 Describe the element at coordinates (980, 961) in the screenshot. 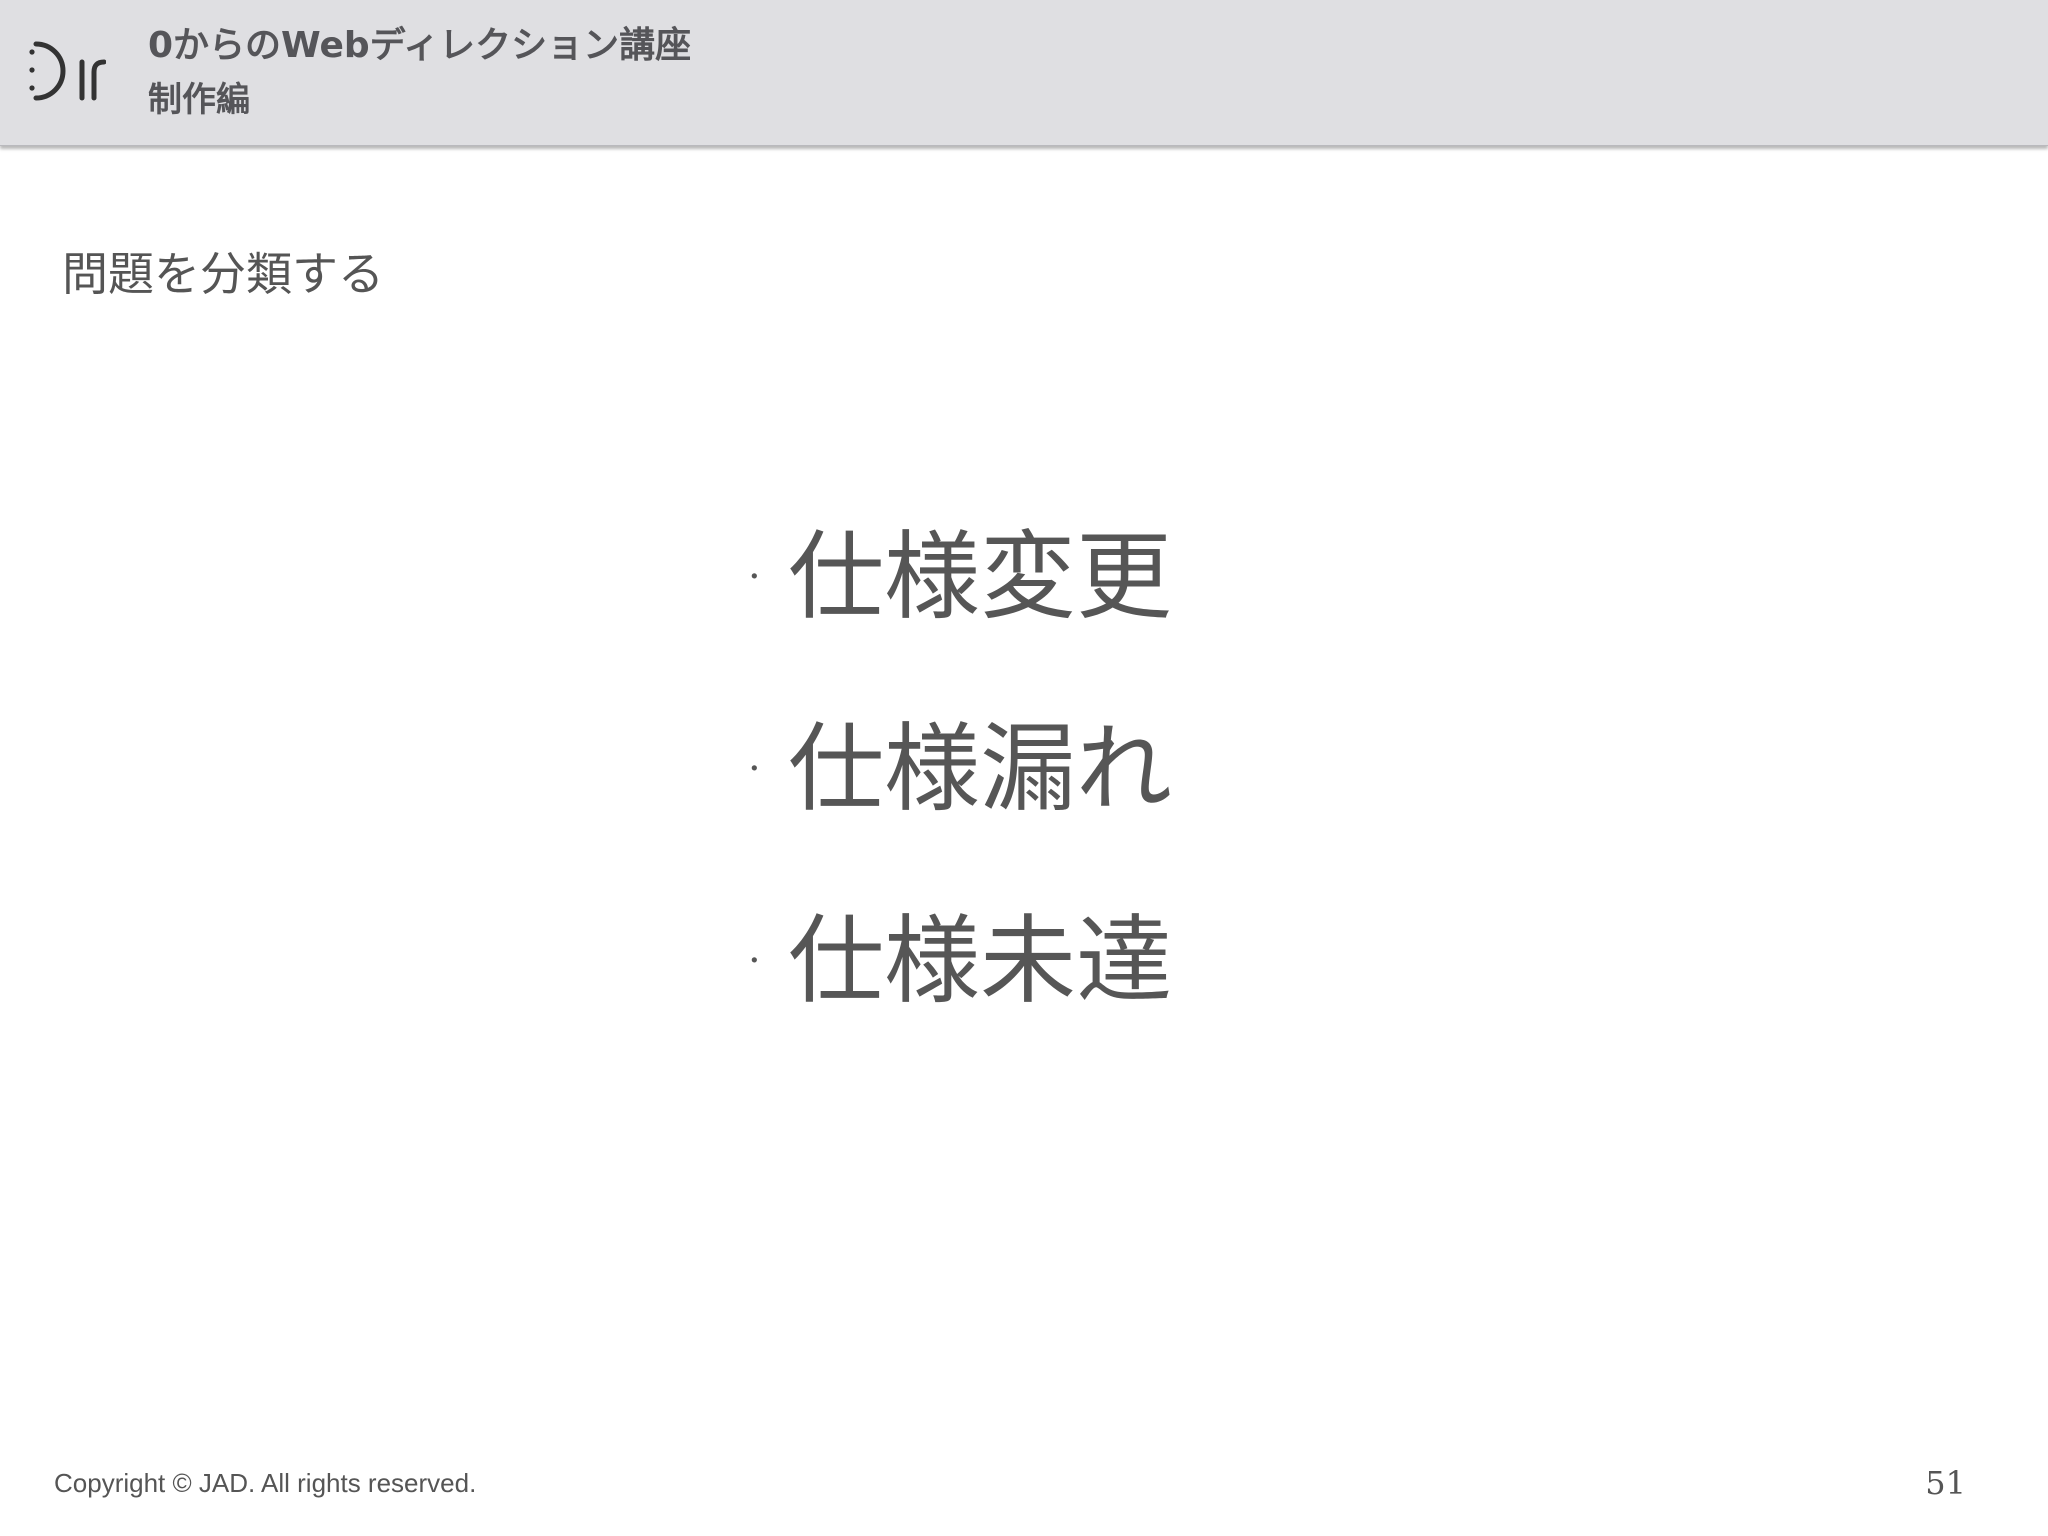

I see `bullet-label: 仕様未達` at that location.